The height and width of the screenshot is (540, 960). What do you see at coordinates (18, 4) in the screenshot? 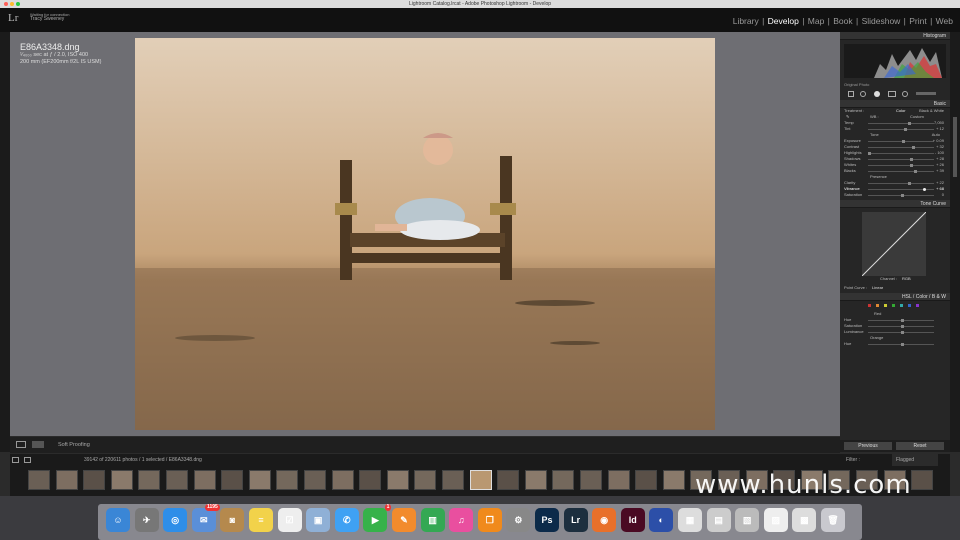
I see `zoom-window-icon` at bounding box center [18, 4].